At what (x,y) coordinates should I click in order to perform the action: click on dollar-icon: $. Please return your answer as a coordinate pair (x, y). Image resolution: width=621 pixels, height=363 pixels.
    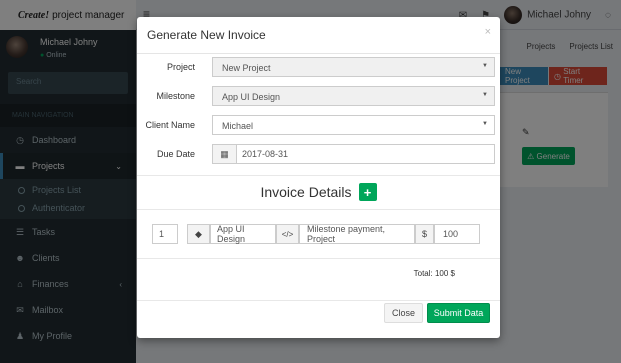
    Looking at the image, I should click on (424, 234).